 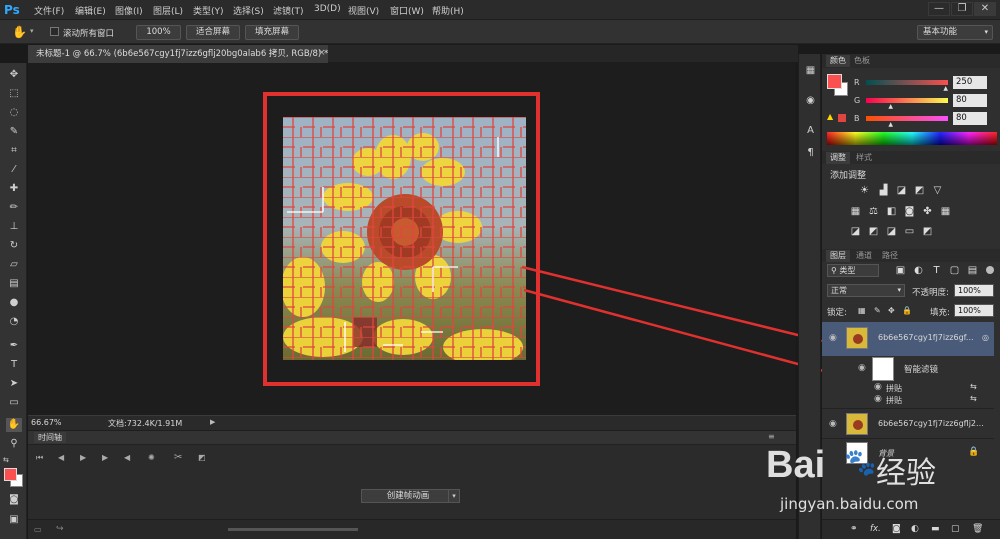 I want to click on previous-frame-icon: ◀, so click(x=61, y=457).